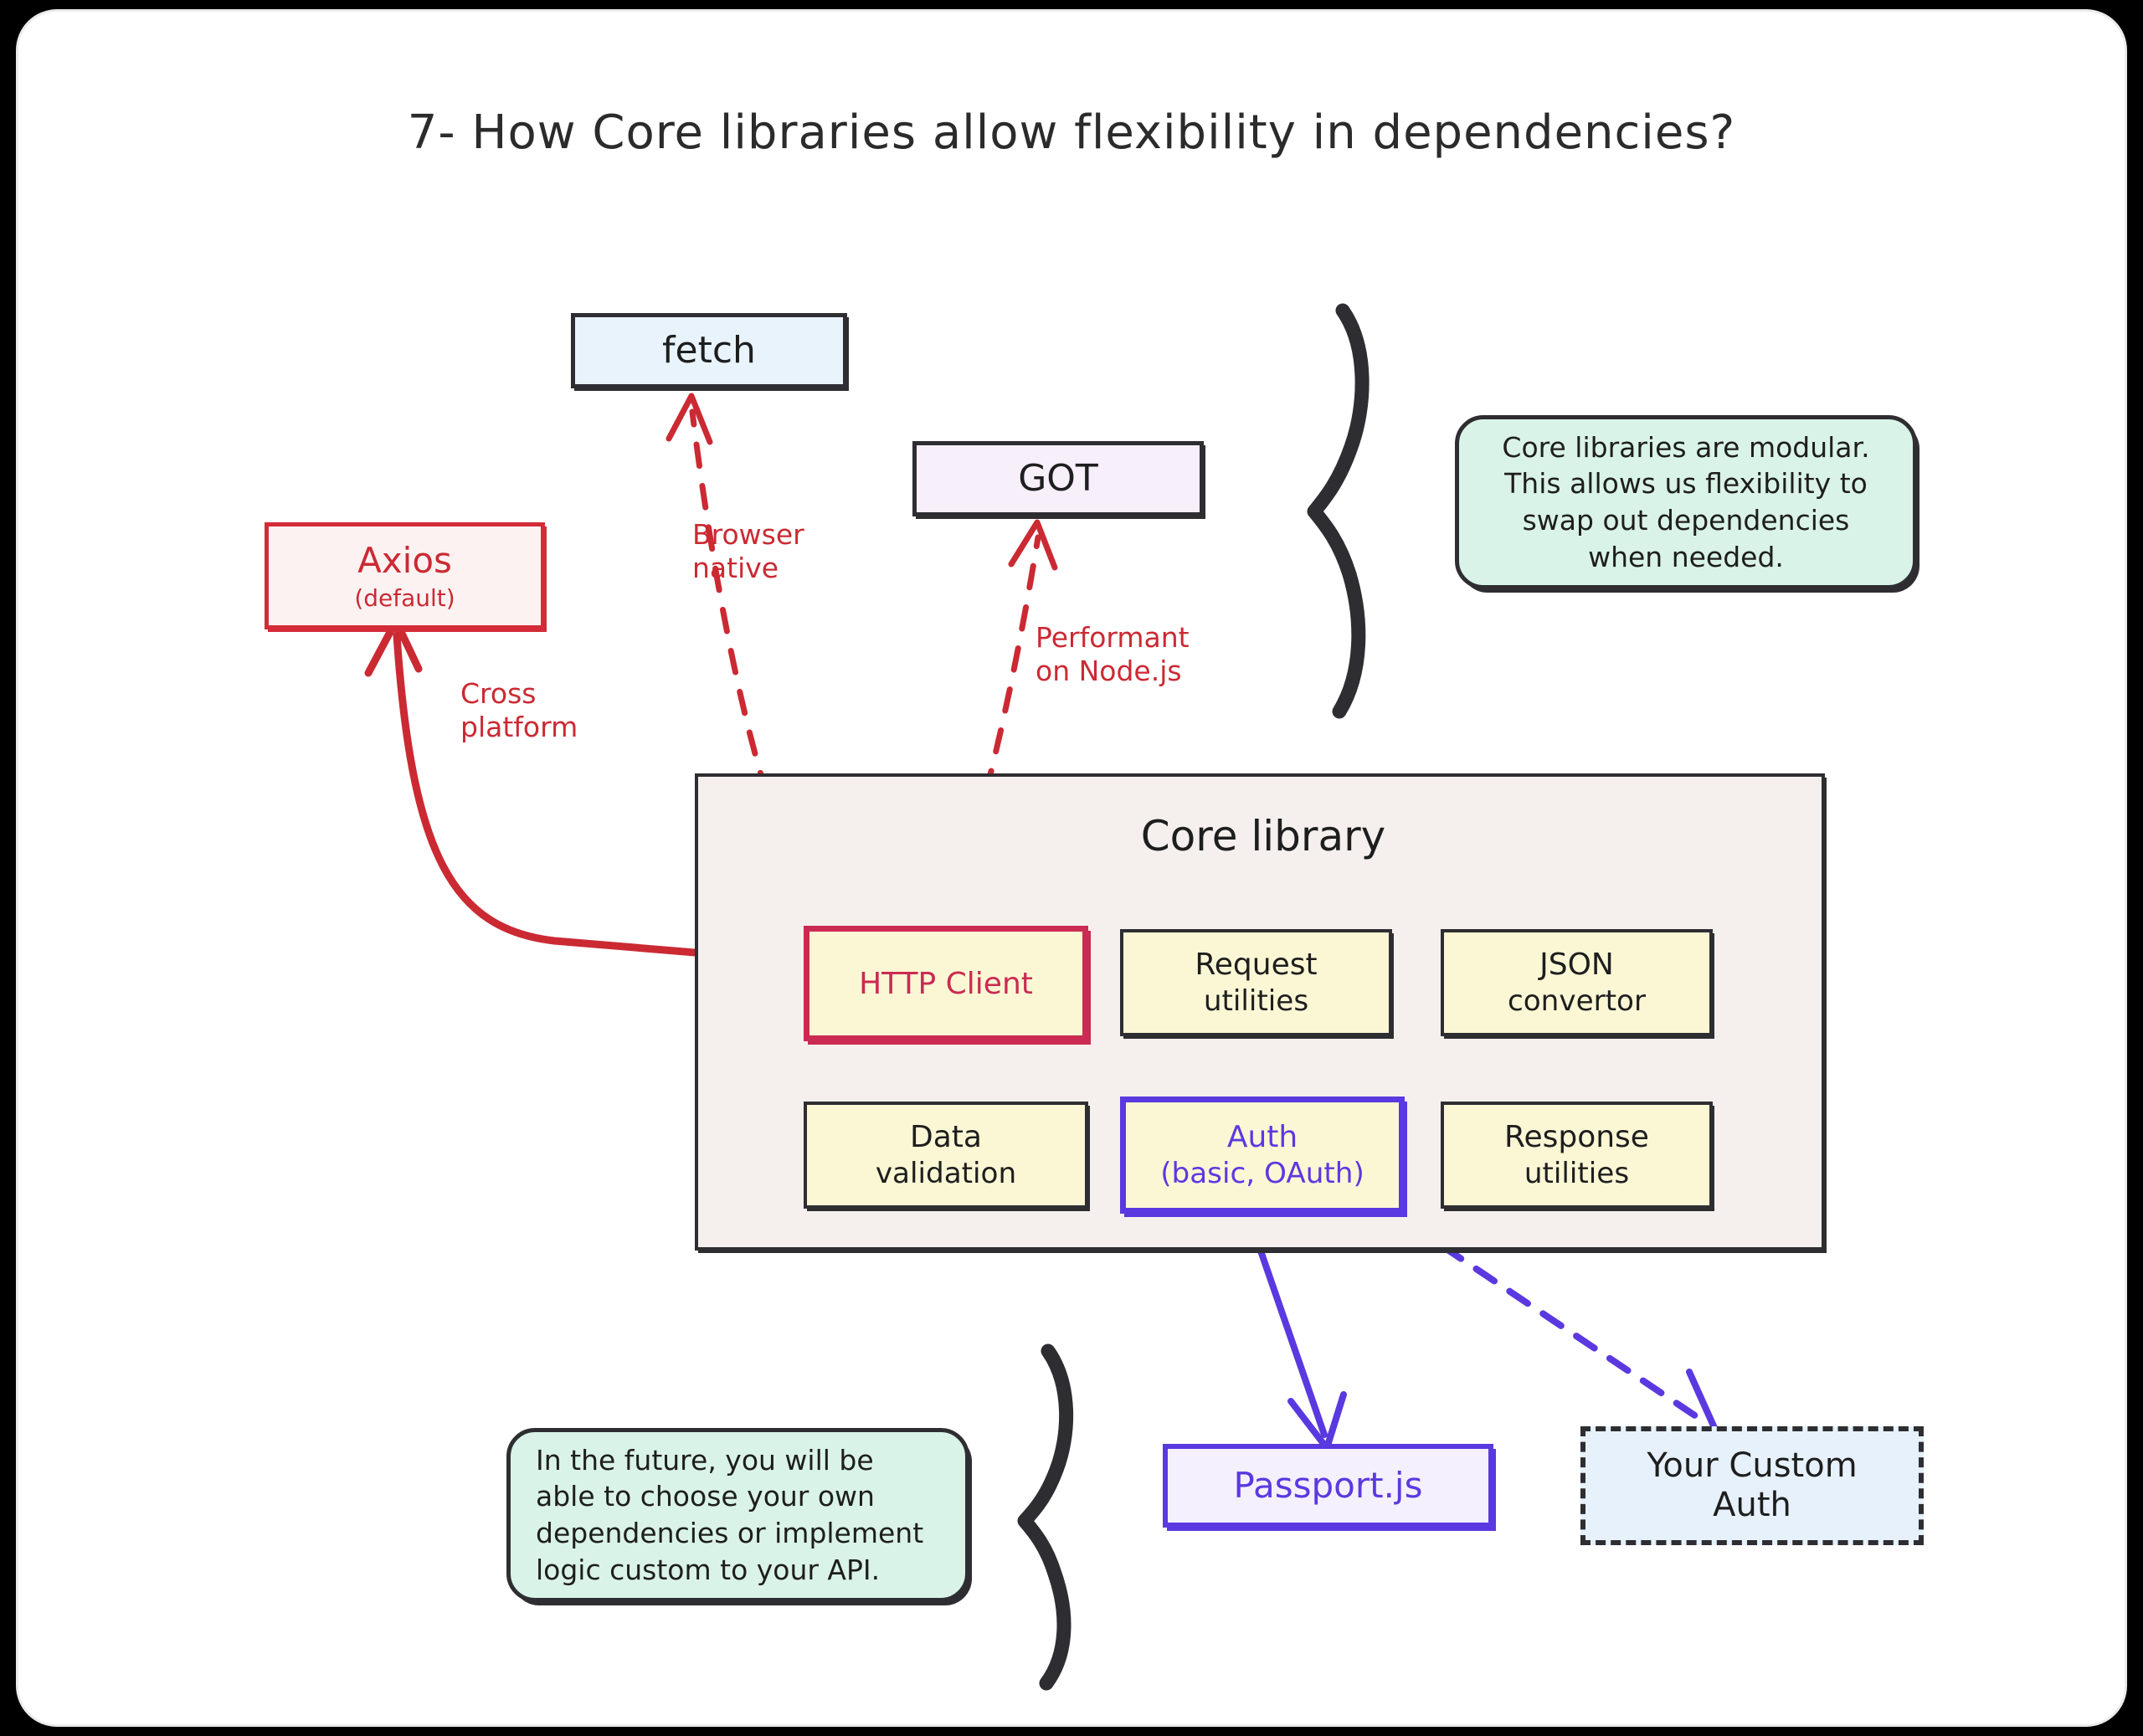 The image size is (2143, 1736). Describe the element at coordinates (1262, 1137) in the screenshot. I see `cell-auth-line1: Auth` at that location.